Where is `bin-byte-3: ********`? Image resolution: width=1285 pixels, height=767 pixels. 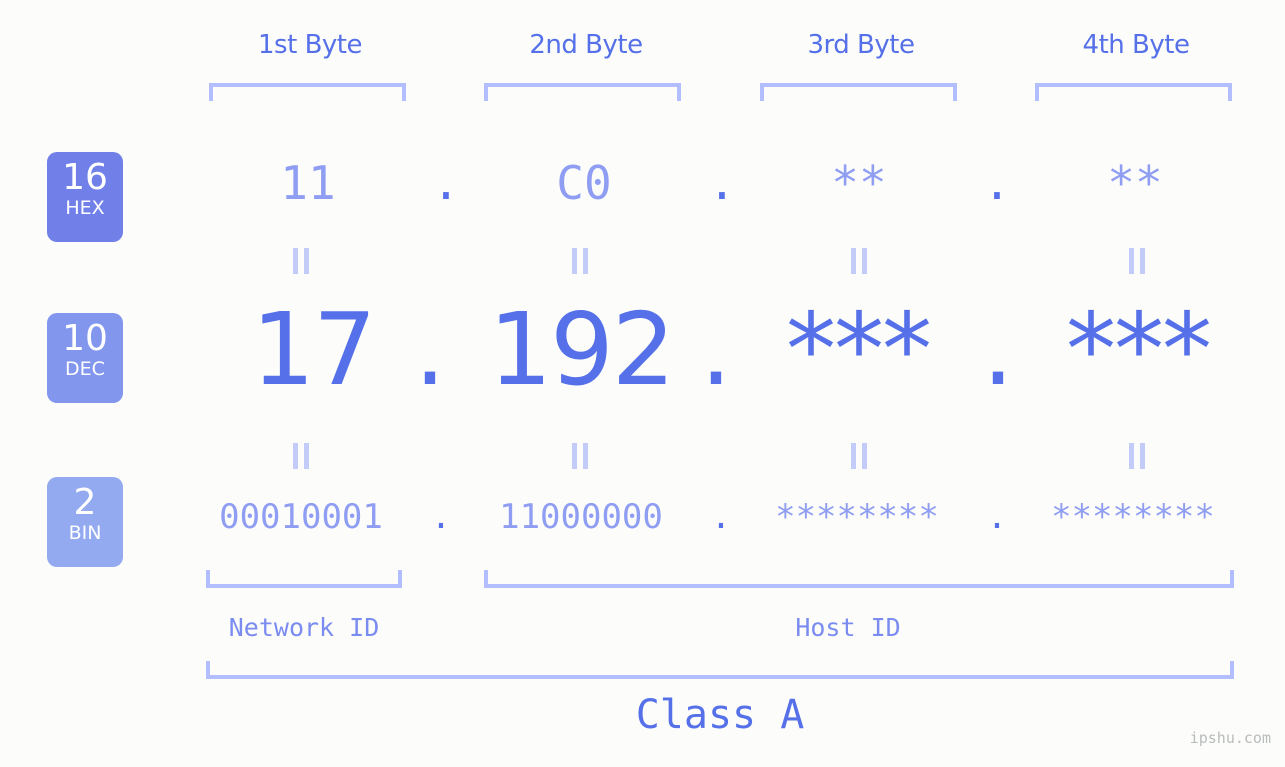
bin-byte-3: ******** is located at coordinates (857, 517).